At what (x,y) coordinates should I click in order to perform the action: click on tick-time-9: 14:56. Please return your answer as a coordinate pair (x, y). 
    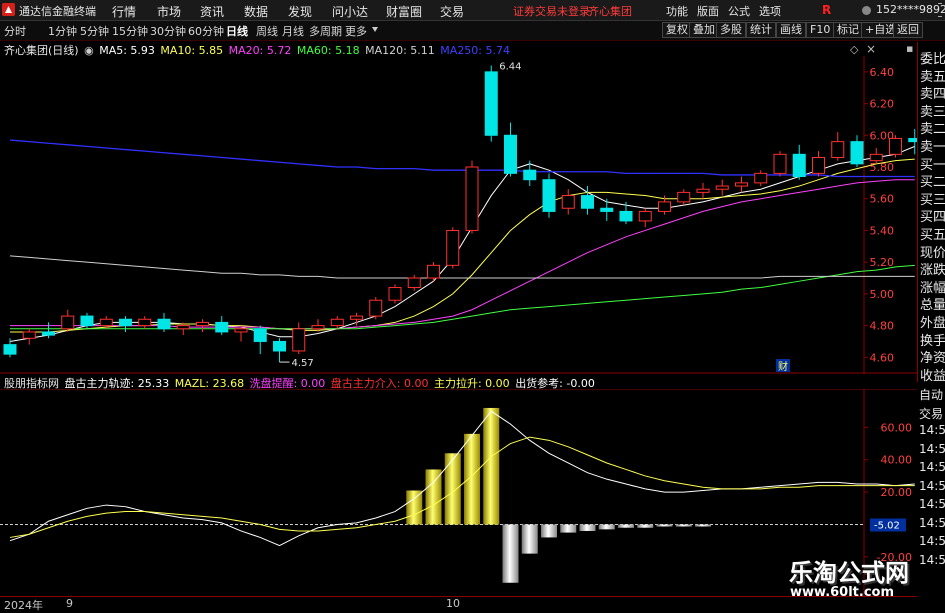
    Looking at the image, I should click on (932, 560).